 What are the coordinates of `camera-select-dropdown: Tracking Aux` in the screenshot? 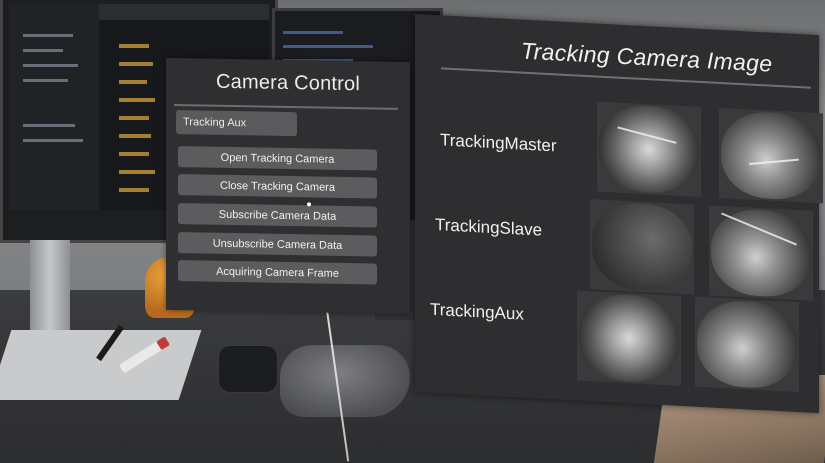 It's located at (236, 123).